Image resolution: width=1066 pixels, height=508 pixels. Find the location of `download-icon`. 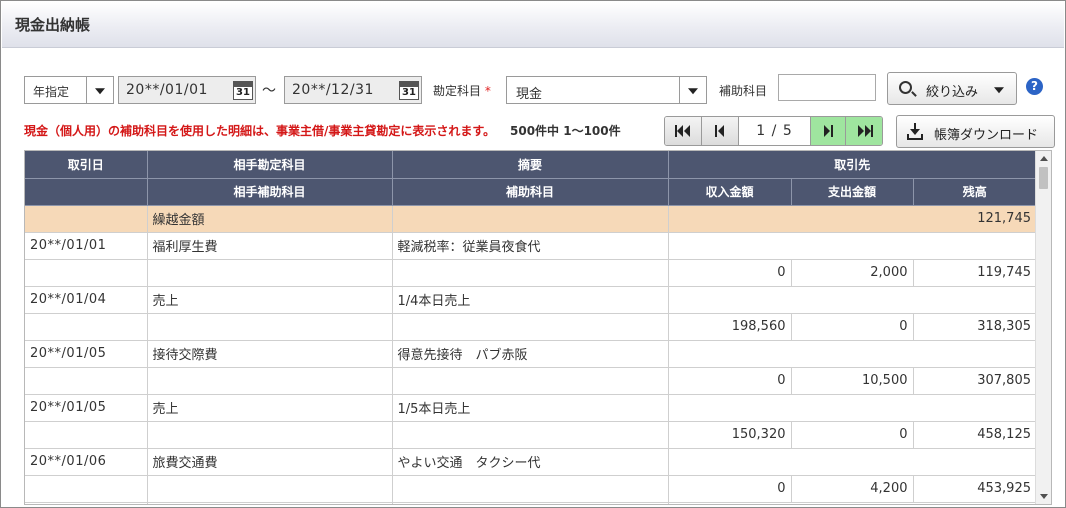

download-icon is located at coordinates (915, 131).